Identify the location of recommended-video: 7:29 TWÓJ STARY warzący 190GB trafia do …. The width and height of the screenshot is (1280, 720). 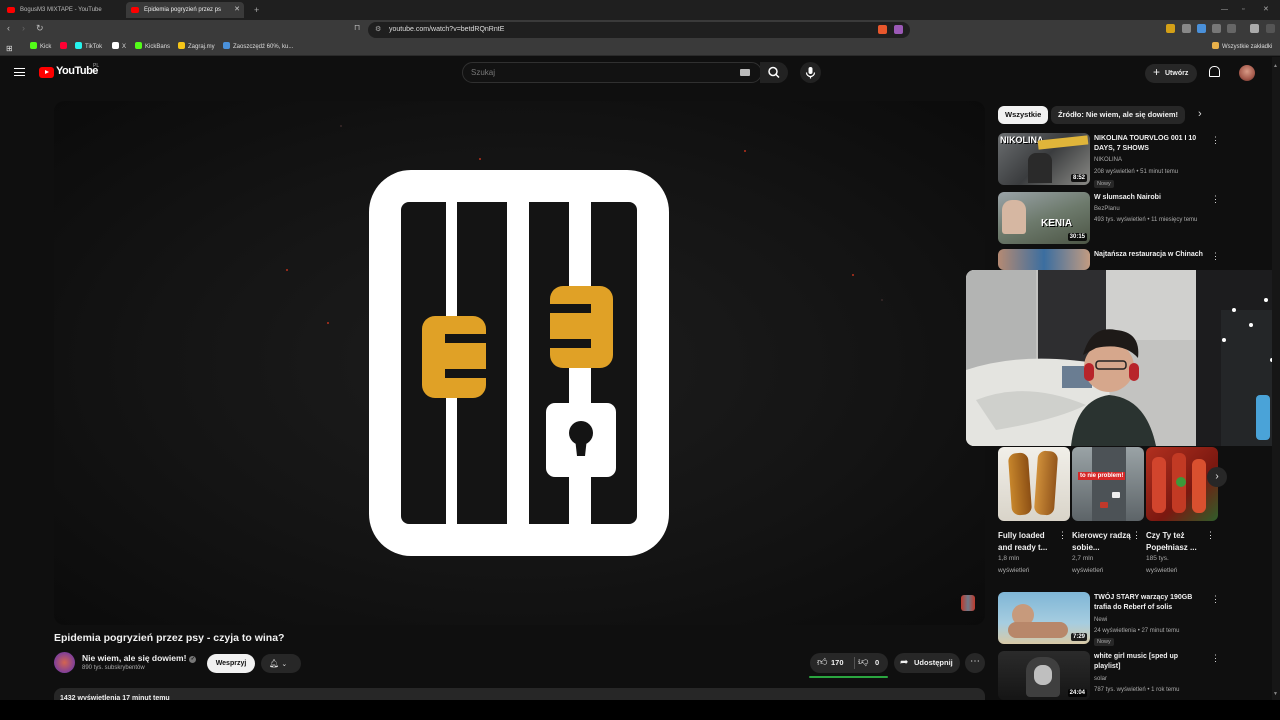
(1109, 619).